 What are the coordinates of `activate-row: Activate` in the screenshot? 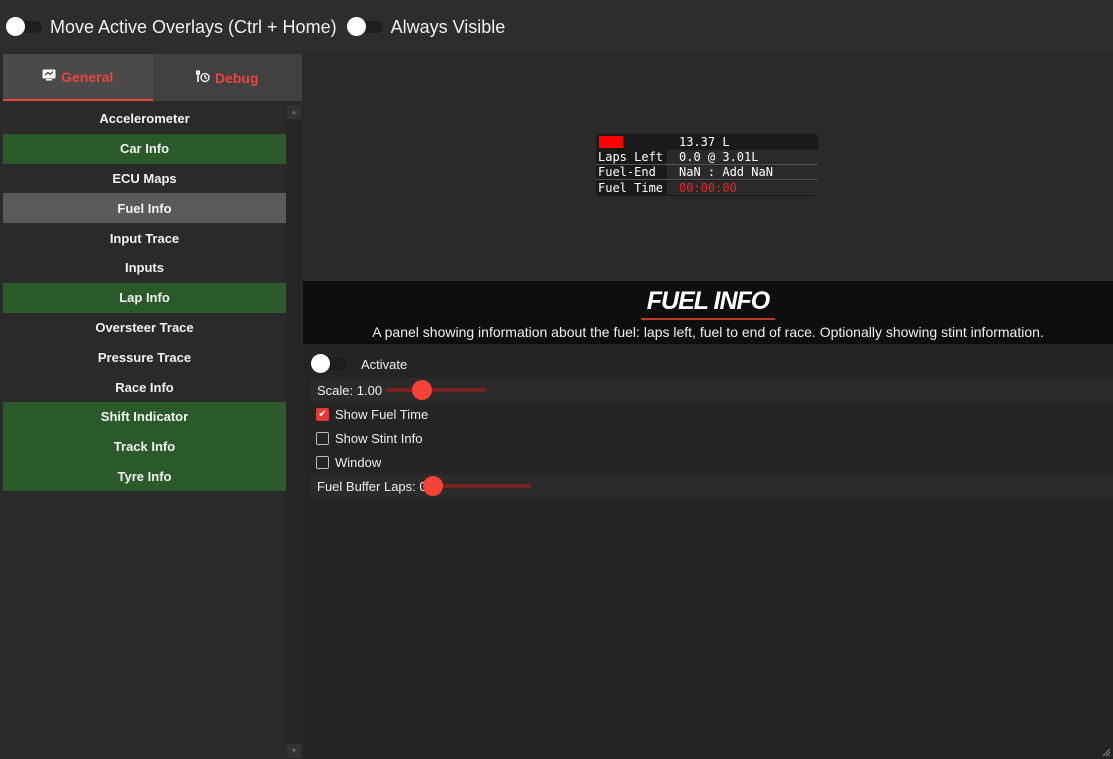 It's located at (712, 364).